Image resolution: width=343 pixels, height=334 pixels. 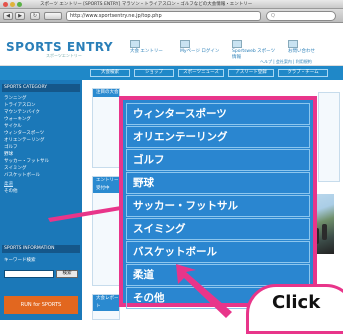 What do you see at coordinates (296, 302) in the screenshot?
I see `click-callout-text: Click` at bounding box center [296, 302].